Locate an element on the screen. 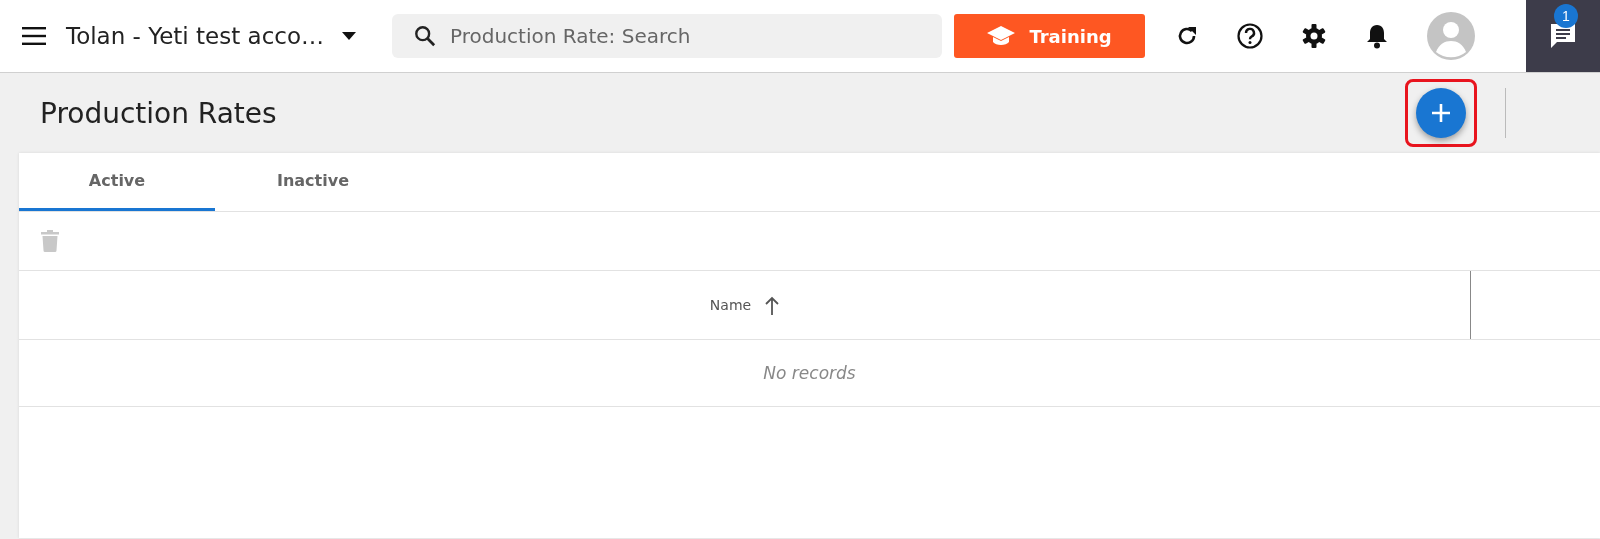 The height and width of the screenshot is (539, 1600). caret-icon is located at coordinates (349, 36).